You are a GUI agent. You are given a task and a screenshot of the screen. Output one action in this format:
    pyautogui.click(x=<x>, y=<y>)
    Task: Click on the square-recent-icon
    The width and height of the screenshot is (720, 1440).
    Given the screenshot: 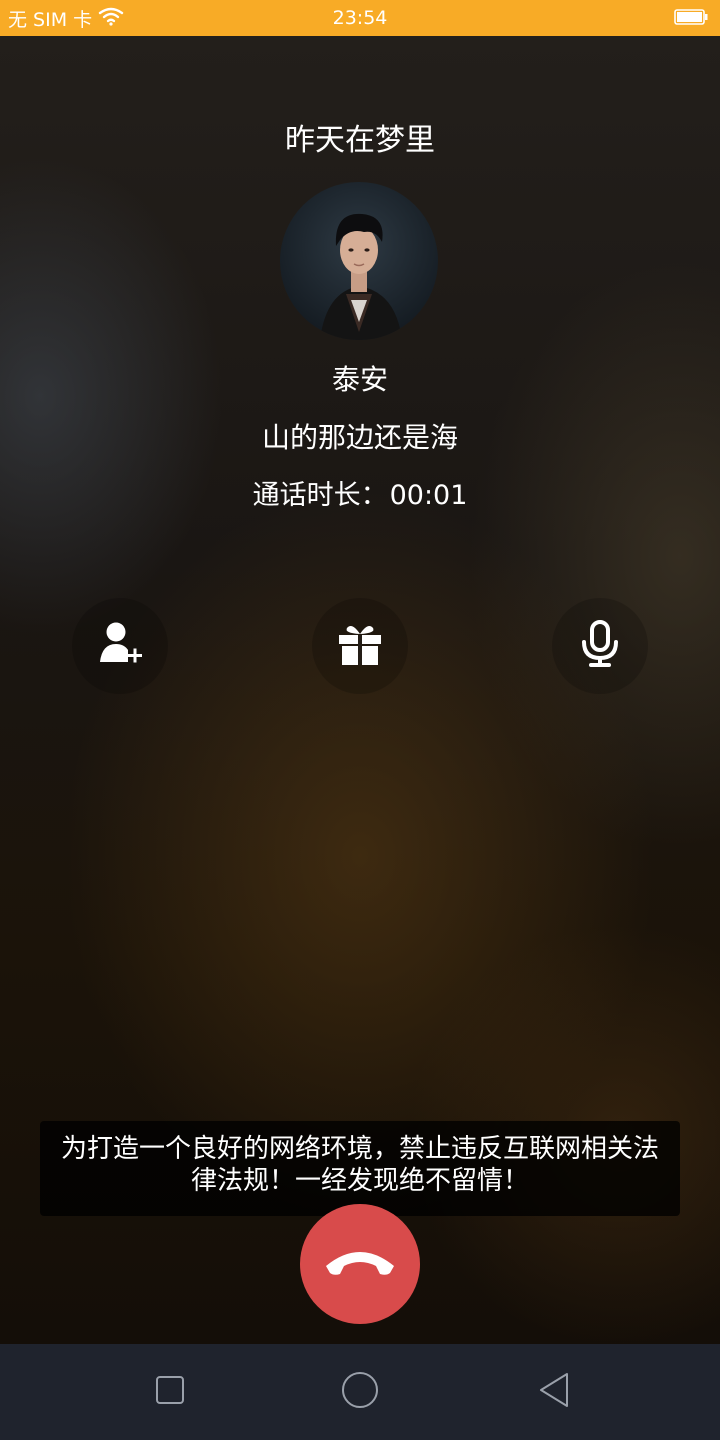 What is the action you would take?
    pyautogui.click(x=170, y=1392)
    